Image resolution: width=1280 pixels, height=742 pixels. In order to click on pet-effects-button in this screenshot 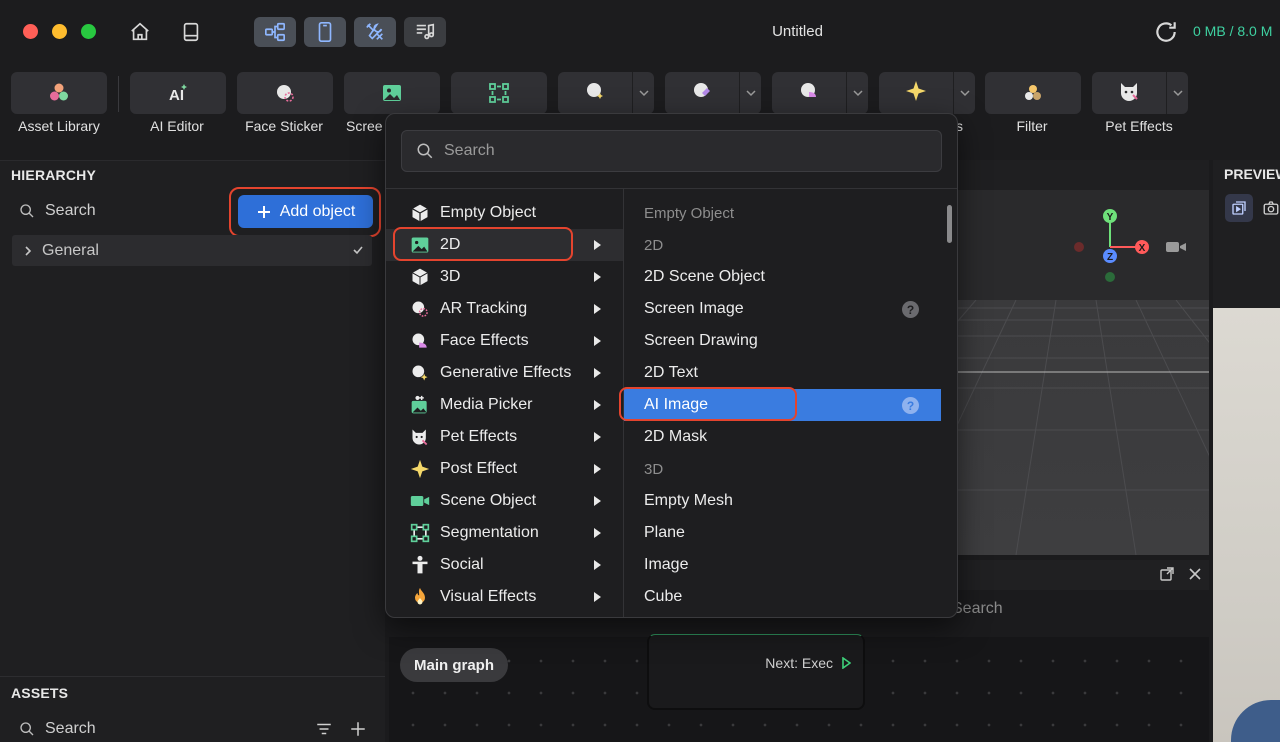, I will do `click(1140, 93)`.